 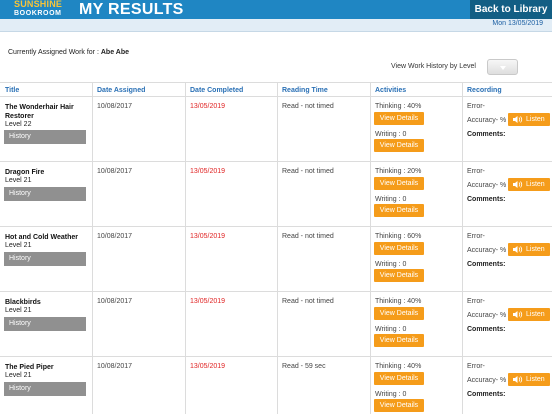 What do you see at coordinates (433, 66) in the screenshot?
I see `history-filter-label: View Work History by Level` at bounding box center [433, 66].